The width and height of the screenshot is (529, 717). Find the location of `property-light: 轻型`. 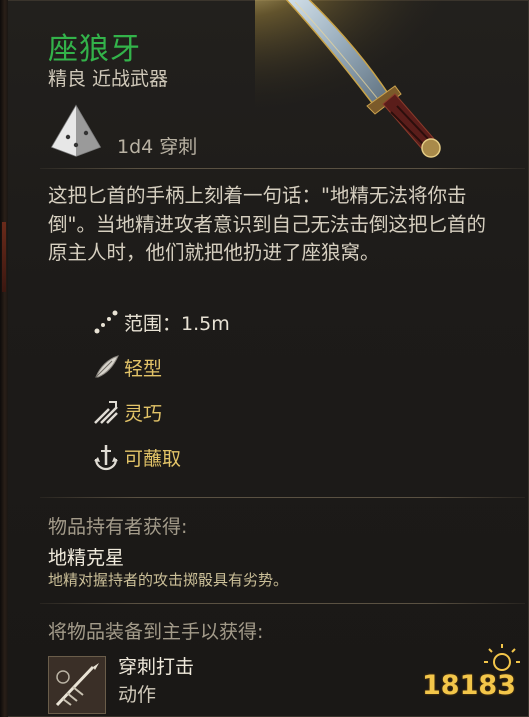

property-light: 轻型 is located at coordinates (127, 367).